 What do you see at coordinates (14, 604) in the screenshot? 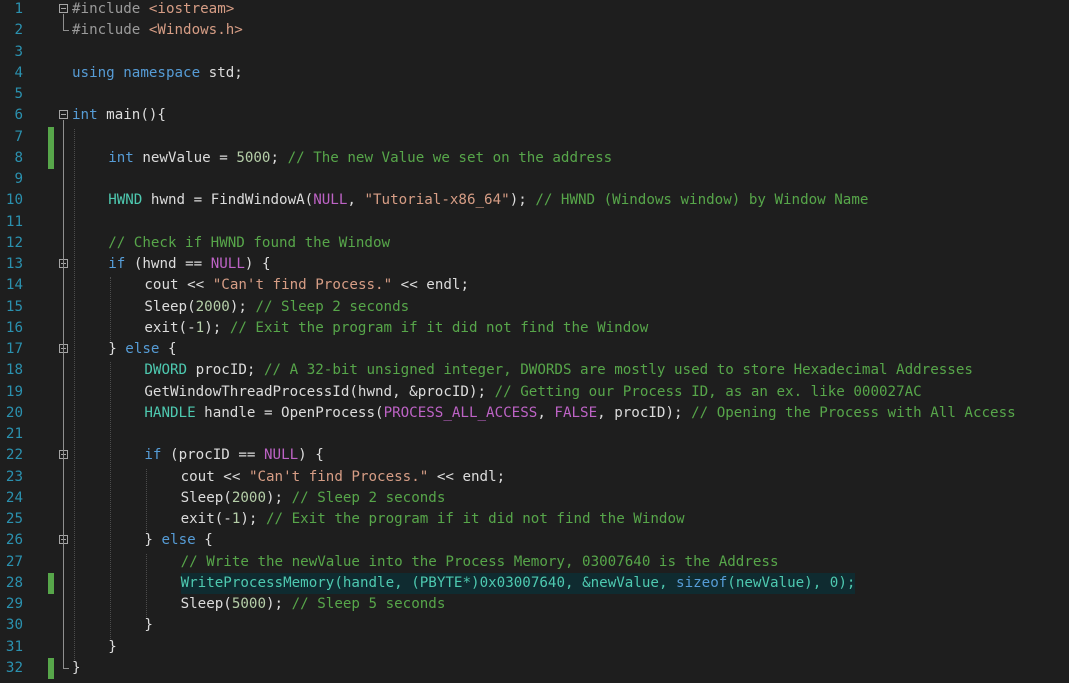
I see `line-number: 29` at bounding box center [14, 604].